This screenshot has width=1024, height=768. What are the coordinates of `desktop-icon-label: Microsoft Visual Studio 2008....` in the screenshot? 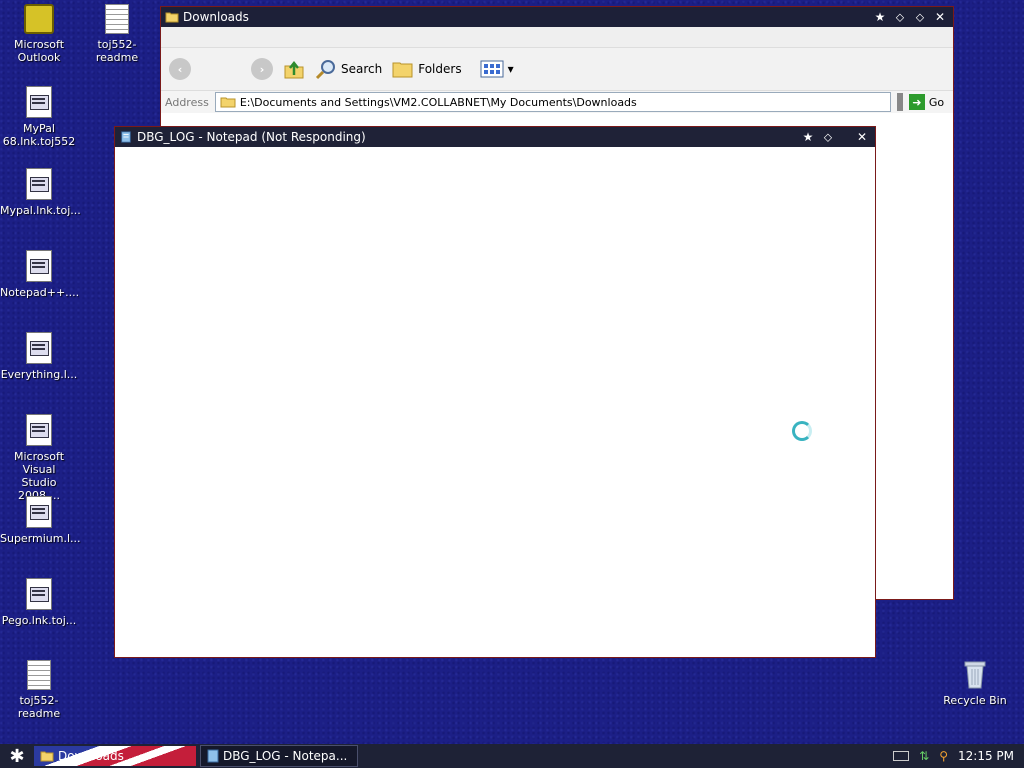 It's located at (39, 476).